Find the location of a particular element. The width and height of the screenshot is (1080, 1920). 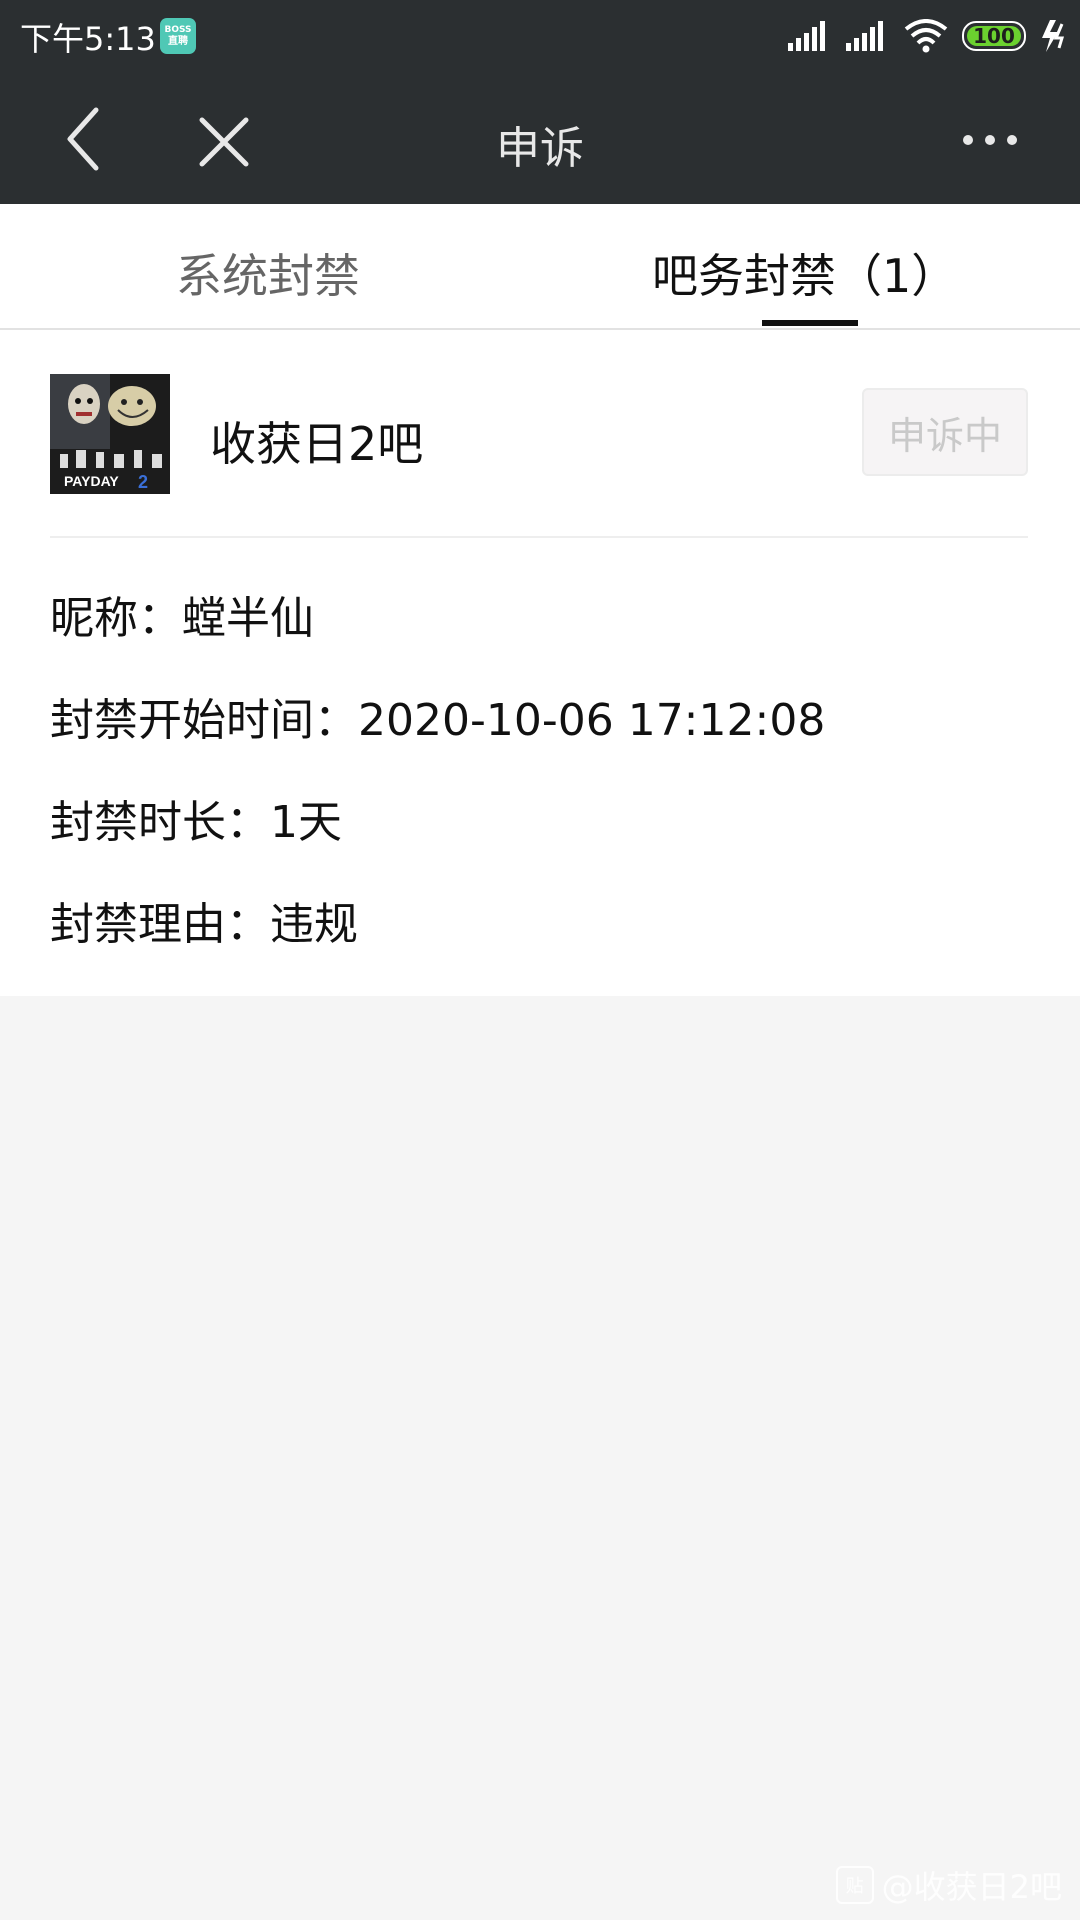

boss-app-icon: BOSS 直聘 is located at coordinates (178, 36).